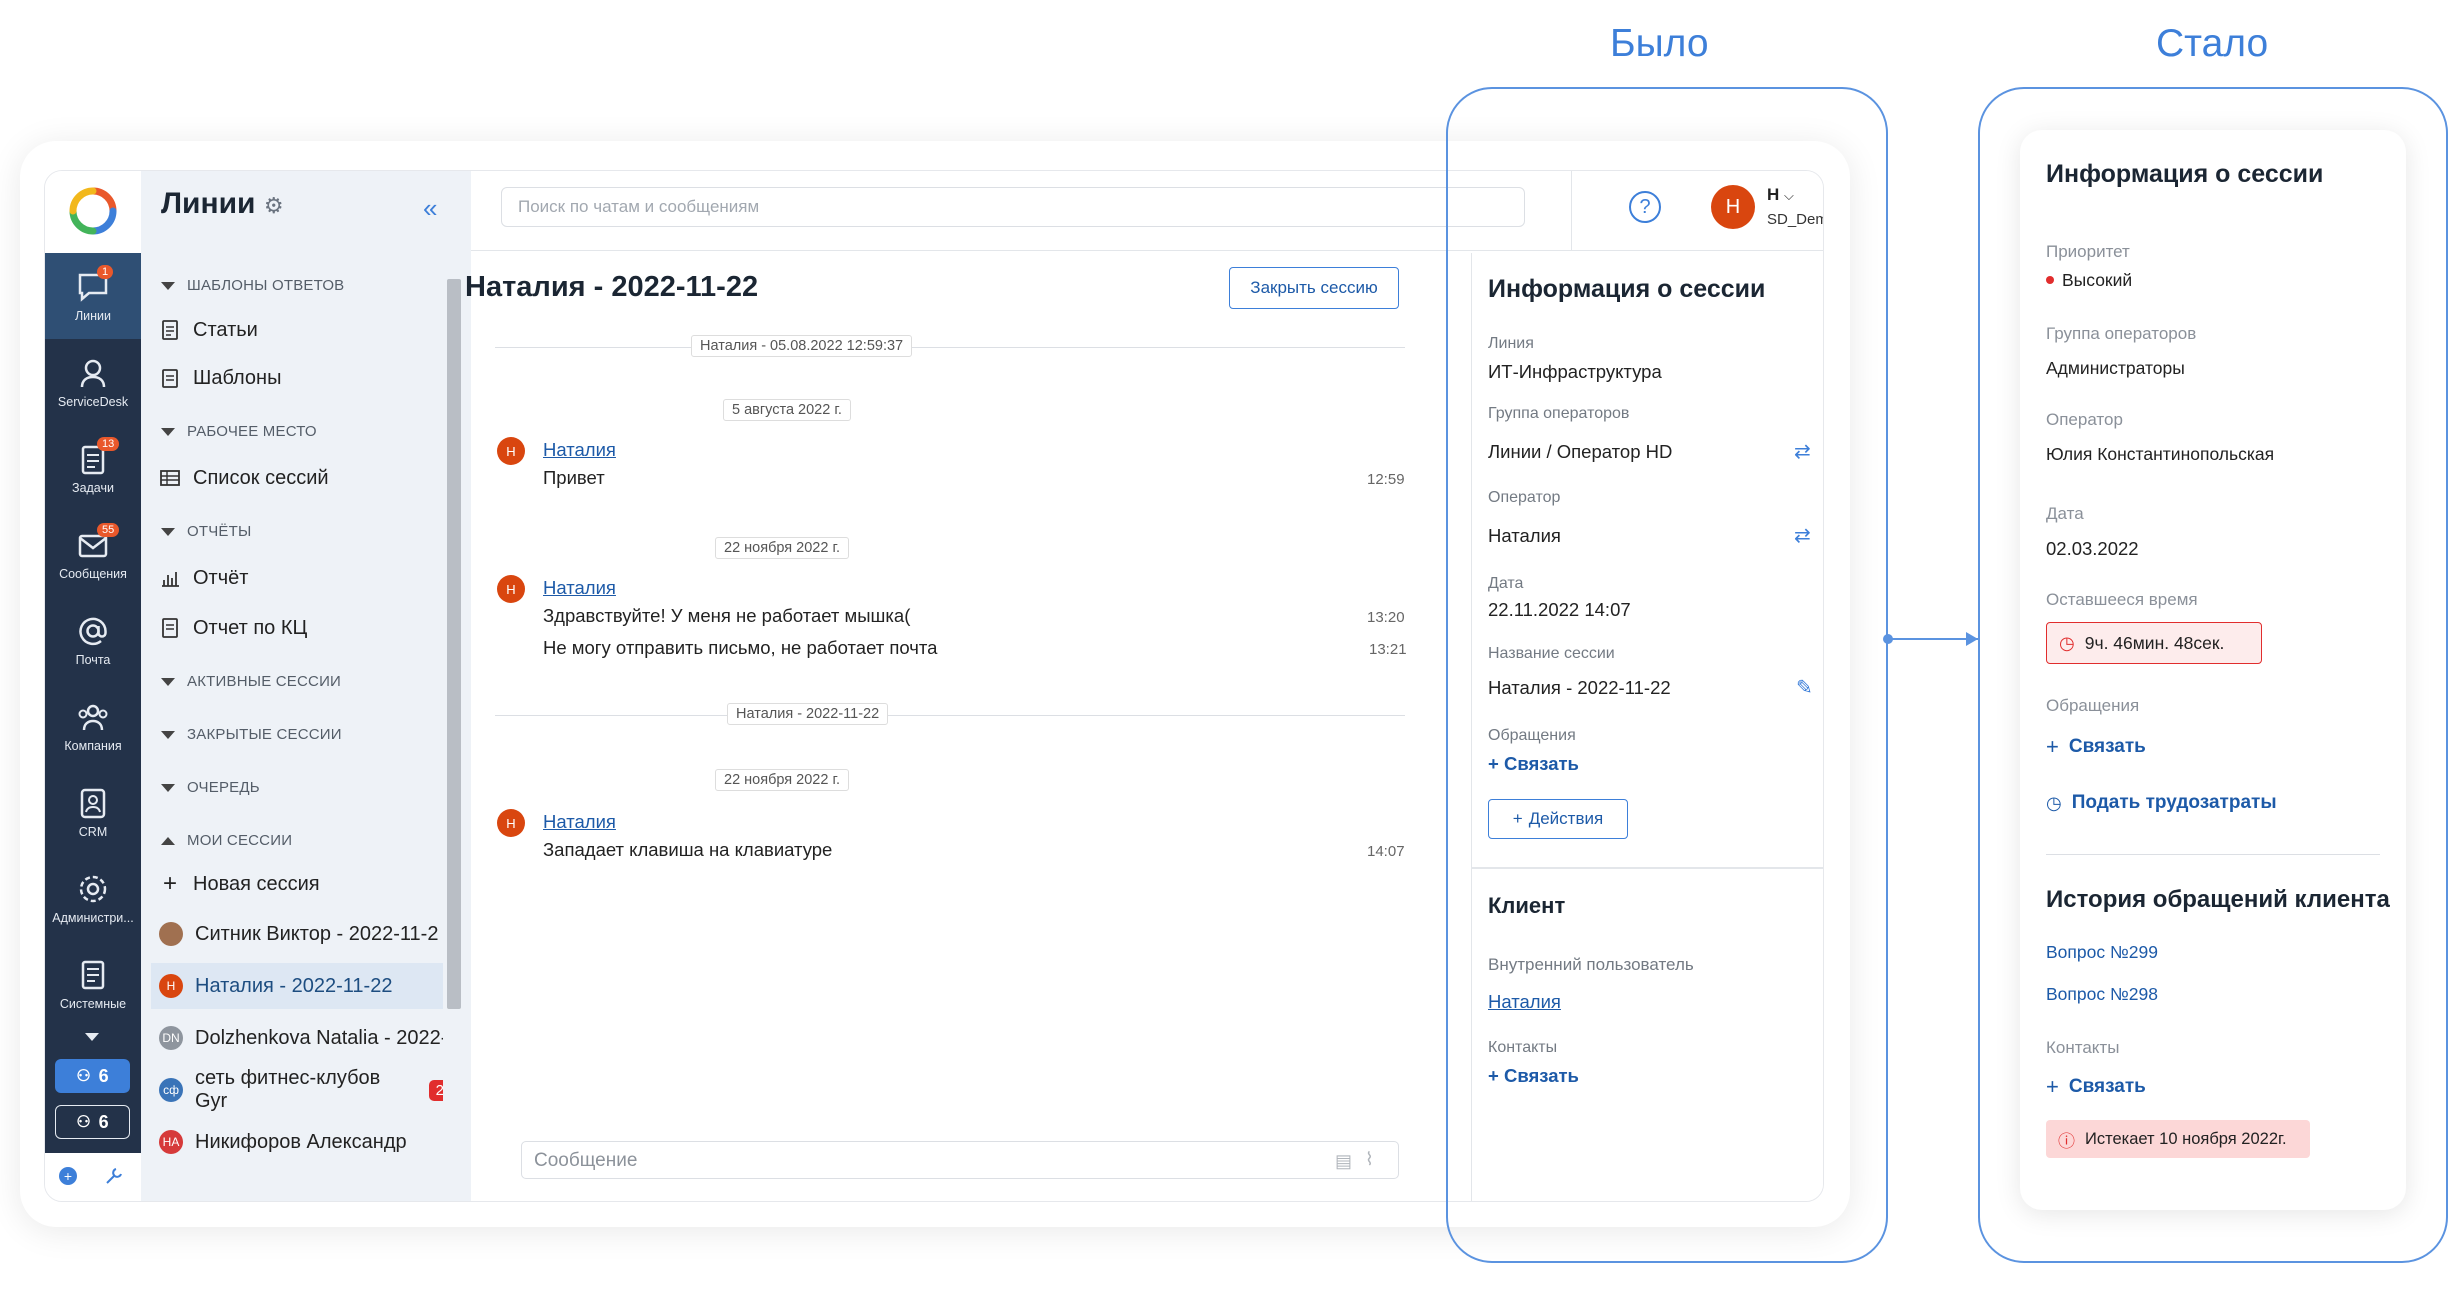 The height and width of the screenshot is (1306, 2456). I want to click on clock-icon: ◷, so click(2054, 802).